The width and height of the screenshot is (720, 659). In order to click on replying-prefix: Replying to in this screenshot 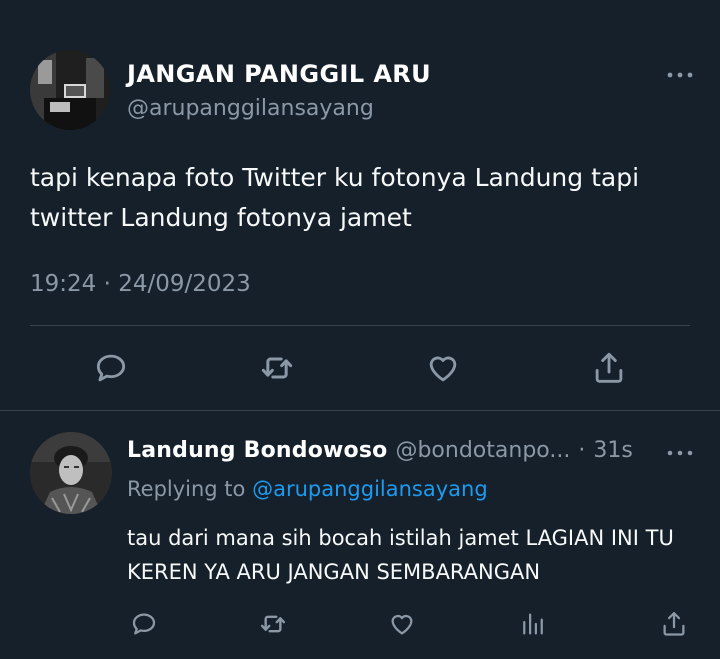, I will do `click(186, 489)`.